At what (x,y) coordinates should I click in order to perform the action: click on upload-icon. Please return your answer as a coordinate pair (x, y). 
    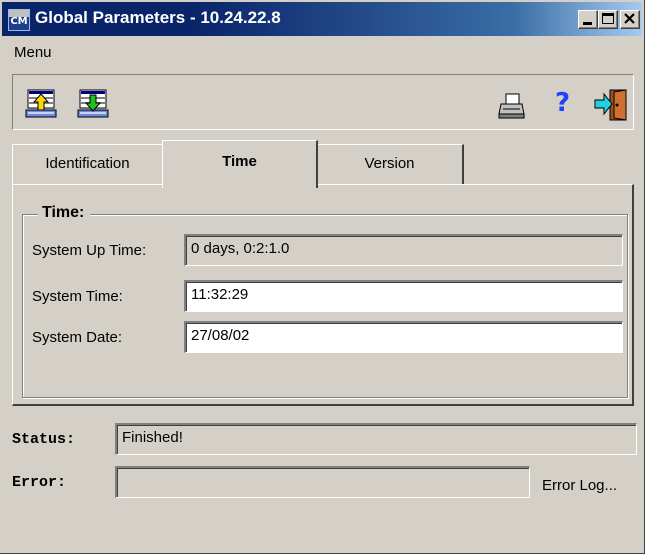
    Looking at the image, I should click on (41, 103).